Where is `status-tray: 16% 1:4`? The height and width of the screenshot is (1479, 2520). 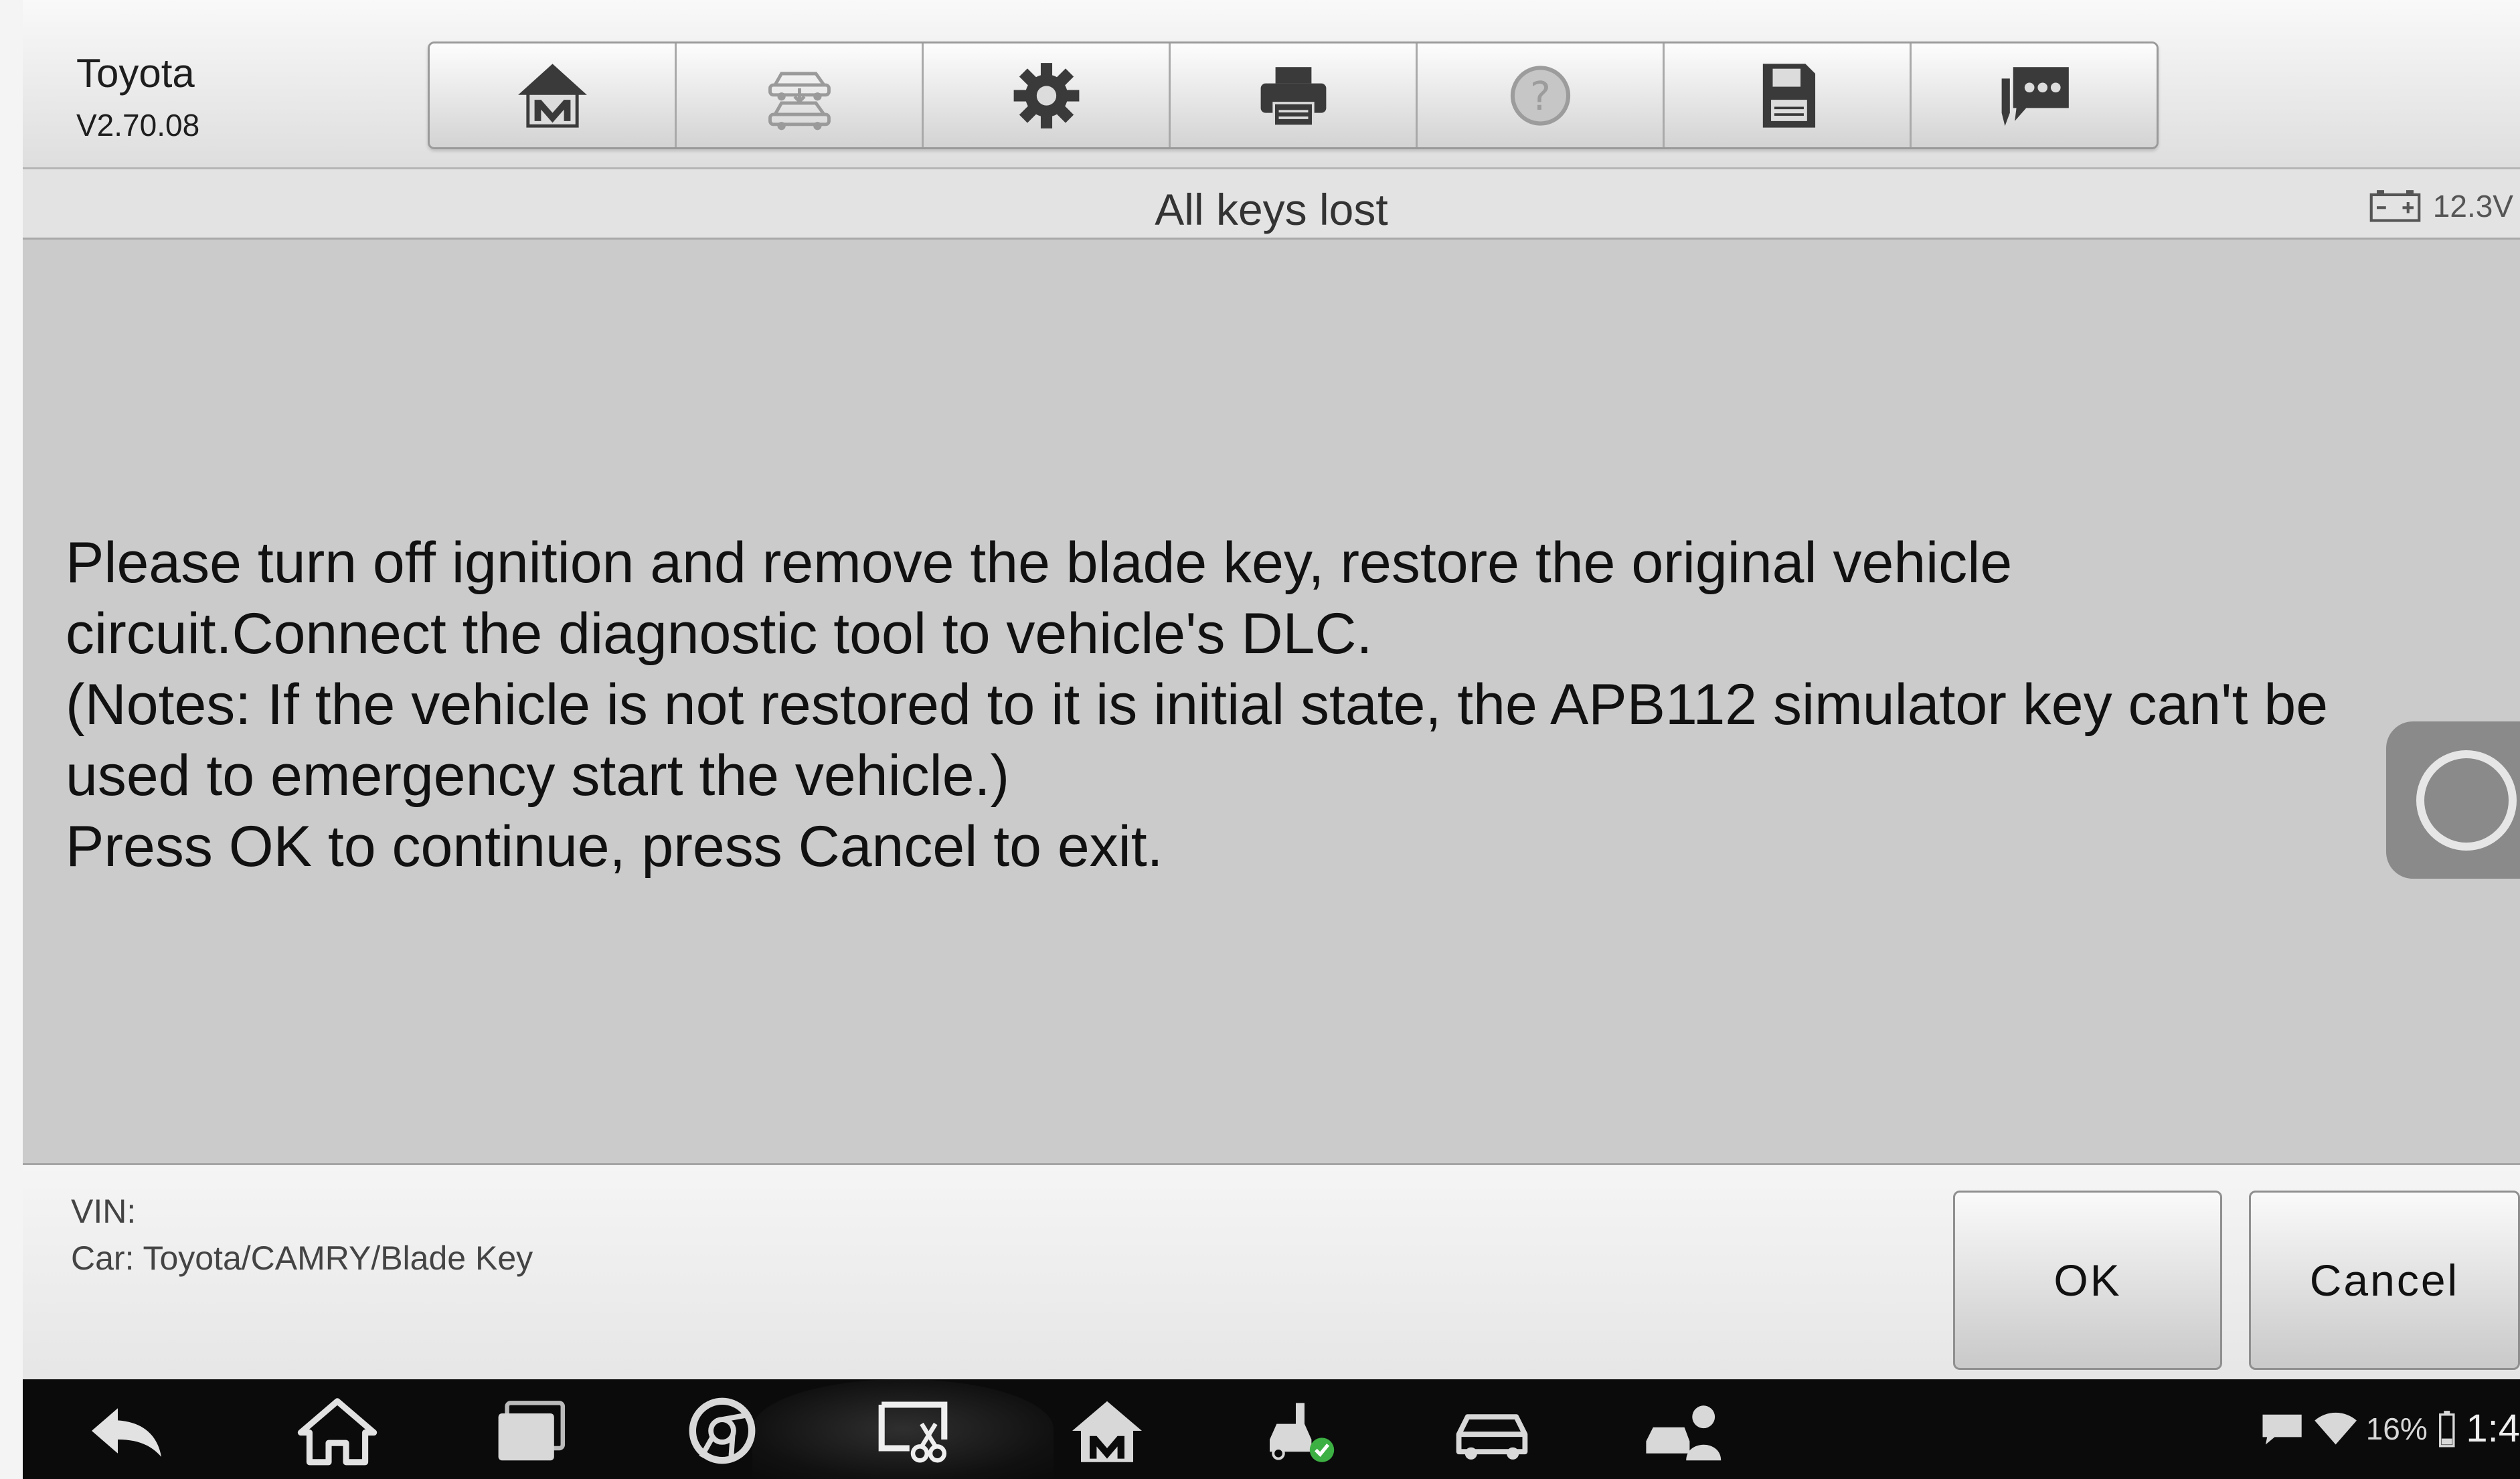
status-tray: 16% 1:4 is located at coordinates (2390, 1428).